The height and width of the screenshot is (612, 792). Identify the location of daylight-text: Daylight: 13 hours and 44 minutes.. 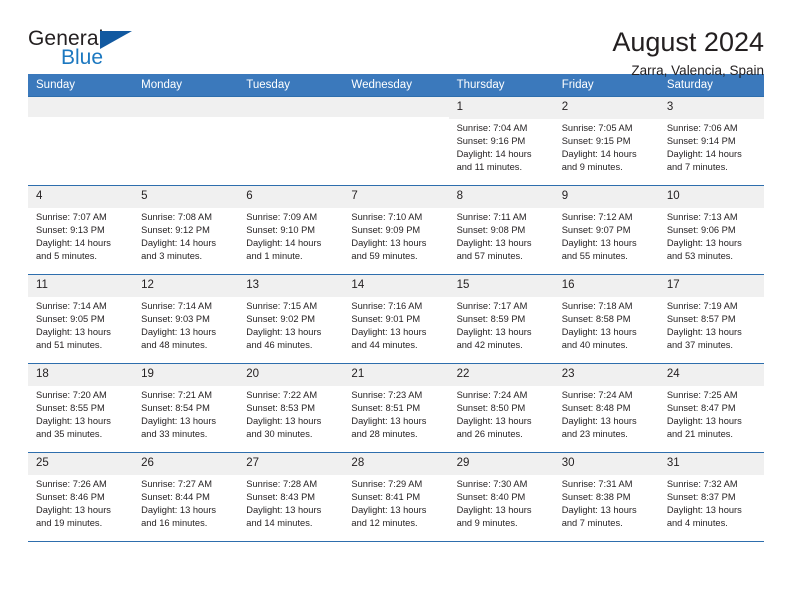
(389, 338).